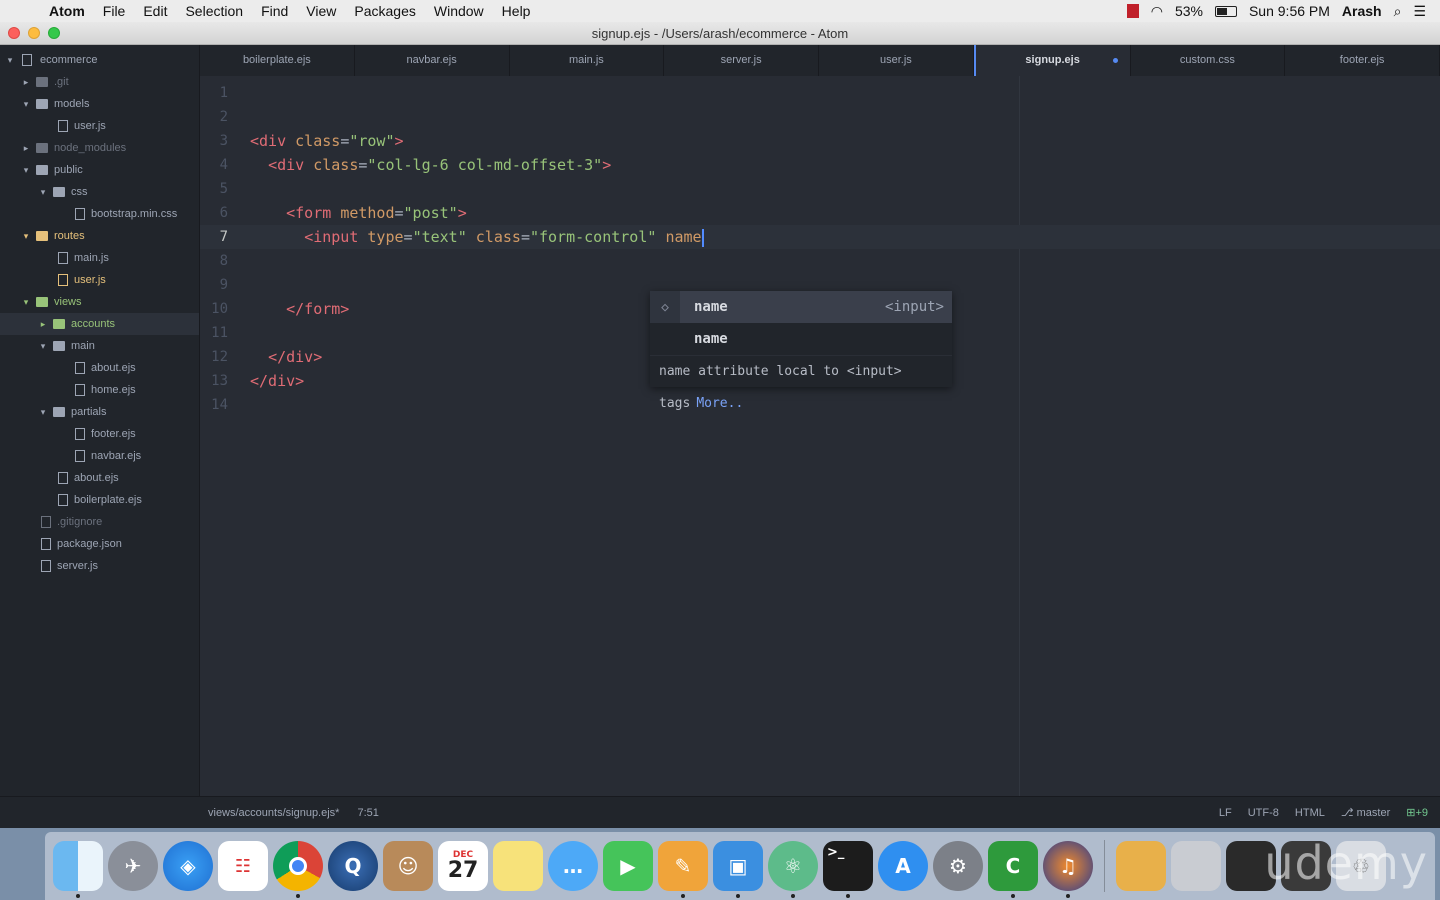 Image resolution: width=1440 pixels, height=900 pixels. Describe the element at coordinates (820, 405) in the screenshot. I see `code-line: 14` at that location.